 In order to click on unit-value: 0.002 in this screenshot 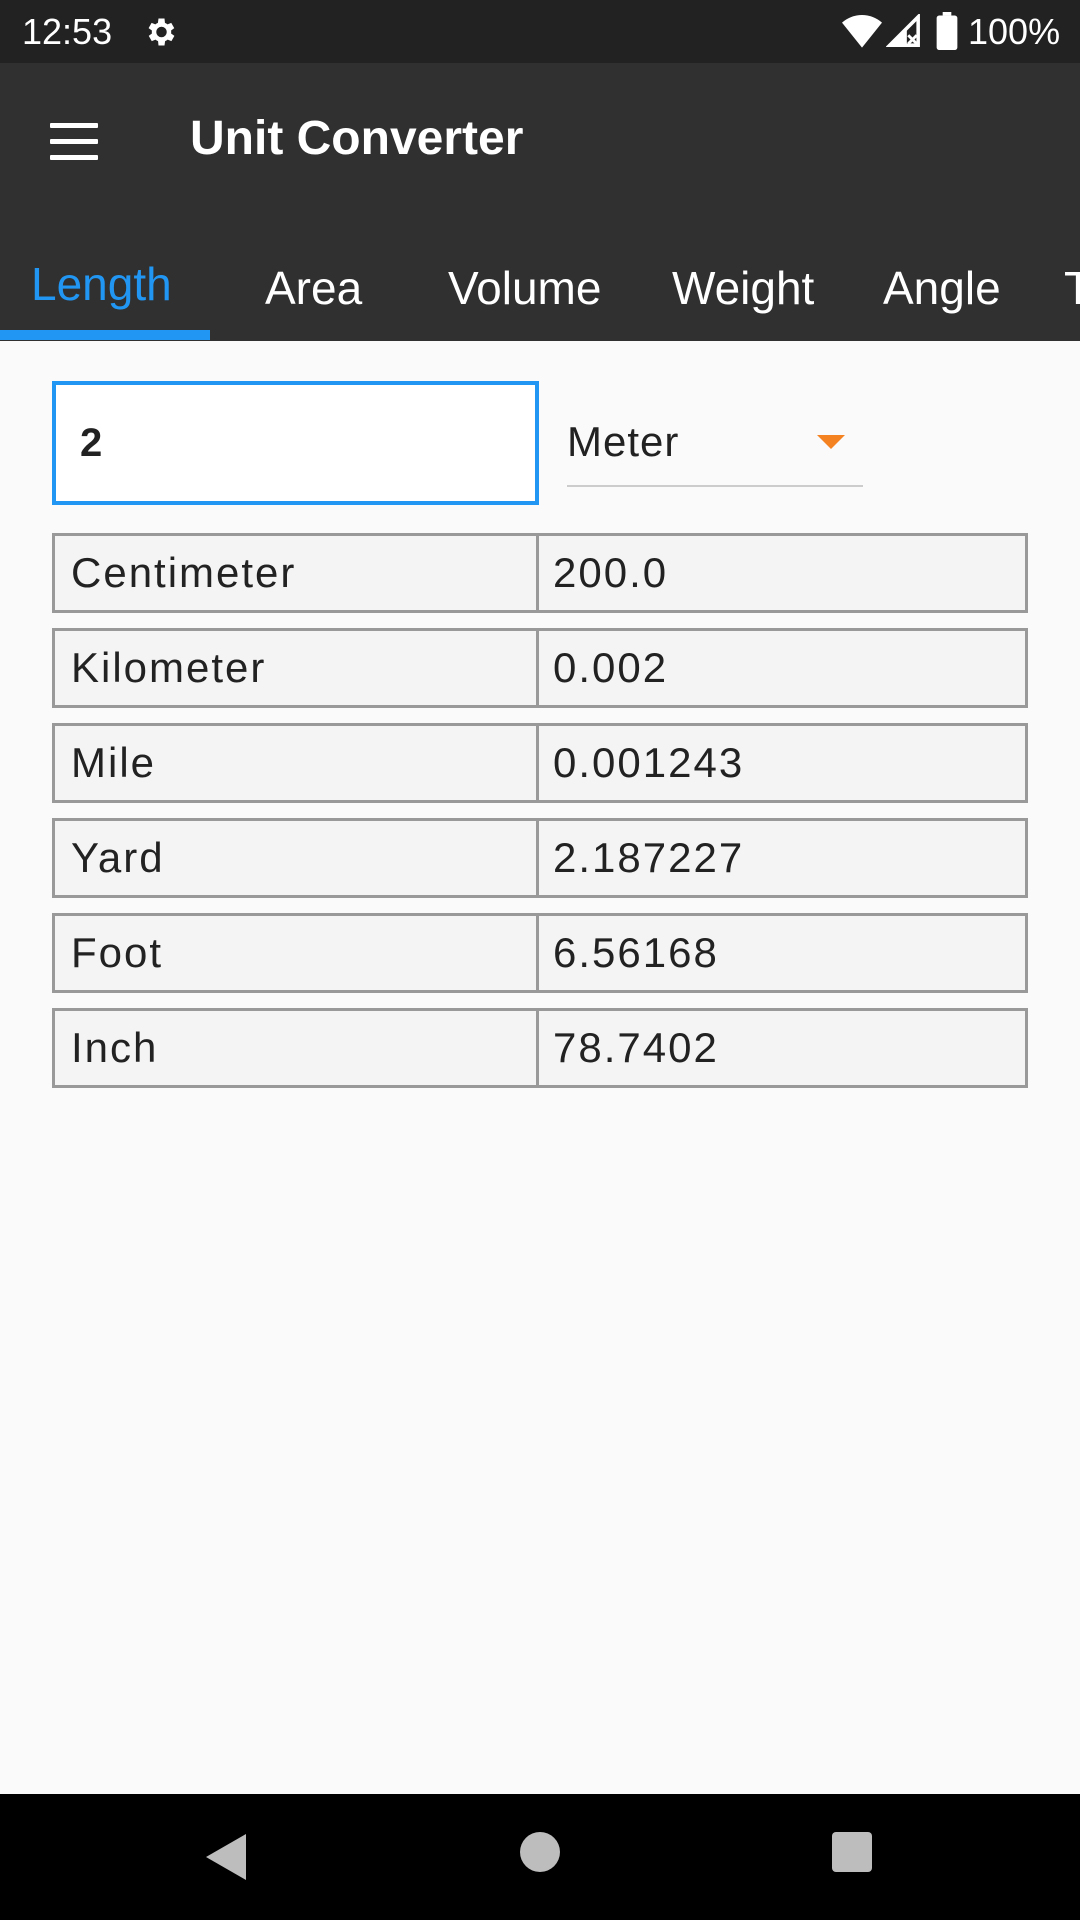, I will do `click(611, 667)`.